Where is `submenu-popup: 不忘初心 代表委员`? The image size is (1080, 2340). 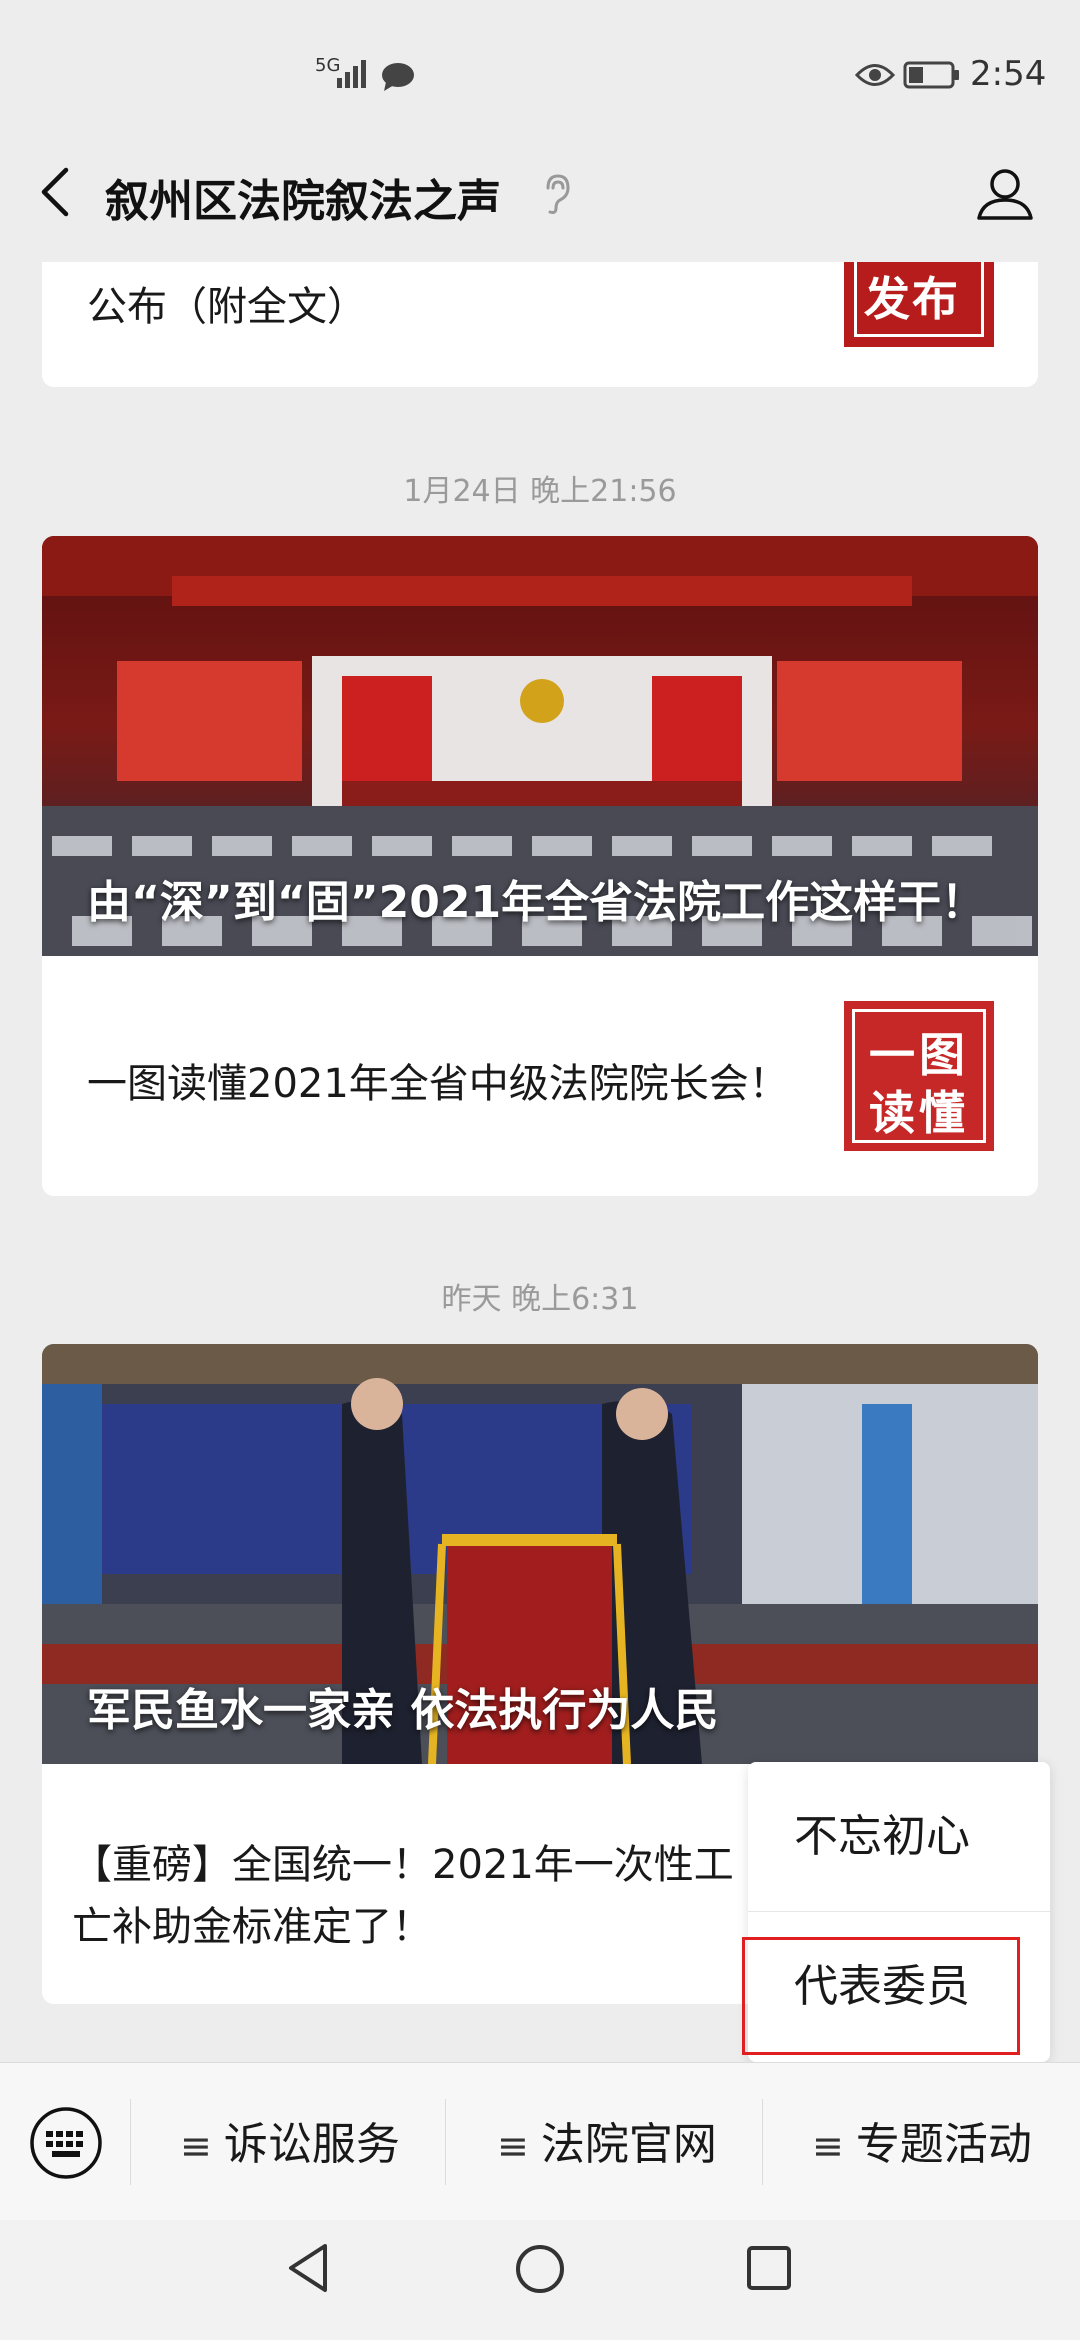
submenu-popup: 不忘初心 代表委员 is located at coordinates (896, 1912).